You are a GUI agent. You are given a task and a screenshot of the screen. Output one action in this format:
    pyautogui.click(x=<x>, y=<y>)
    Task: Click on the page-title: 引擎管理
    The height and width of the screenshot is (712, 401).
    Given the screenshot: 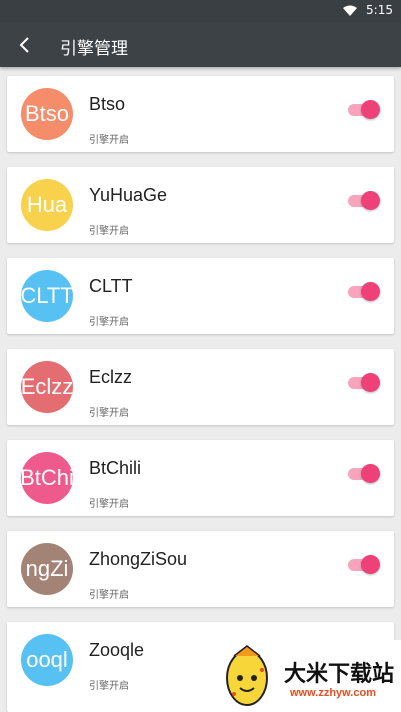 What is the action you would take?
    pyautogui.click(x=94, y=49)
    